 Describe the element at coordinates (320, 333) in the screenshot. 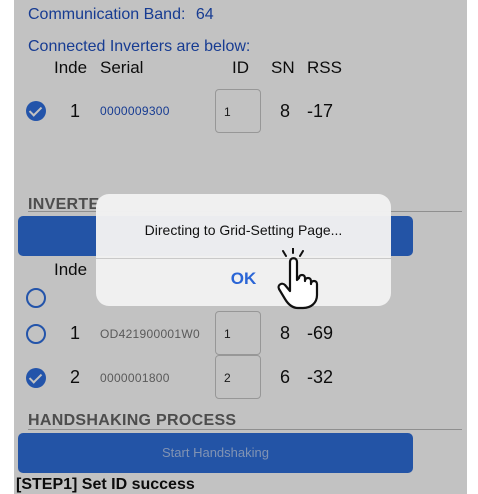

I see `row-rss: -69` at that location.